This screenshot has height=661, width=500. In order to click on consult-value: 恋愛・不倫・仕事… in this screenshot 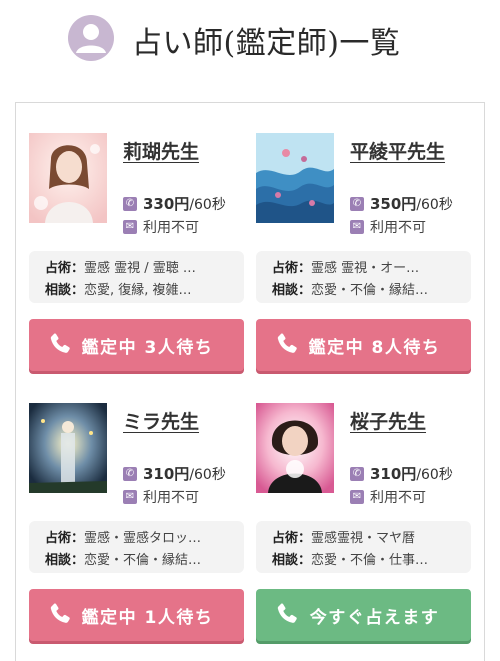, I will do `click(370, 560)`.